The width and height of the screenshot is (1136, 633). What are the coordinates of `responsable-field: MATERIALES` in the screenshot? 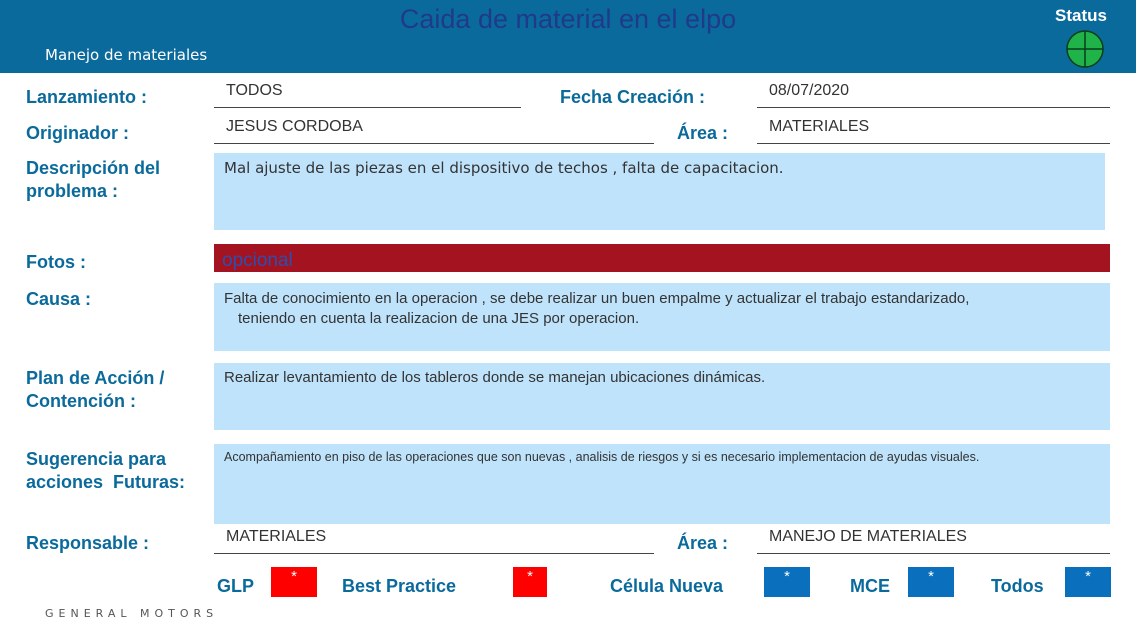 It's located at (434, 541).